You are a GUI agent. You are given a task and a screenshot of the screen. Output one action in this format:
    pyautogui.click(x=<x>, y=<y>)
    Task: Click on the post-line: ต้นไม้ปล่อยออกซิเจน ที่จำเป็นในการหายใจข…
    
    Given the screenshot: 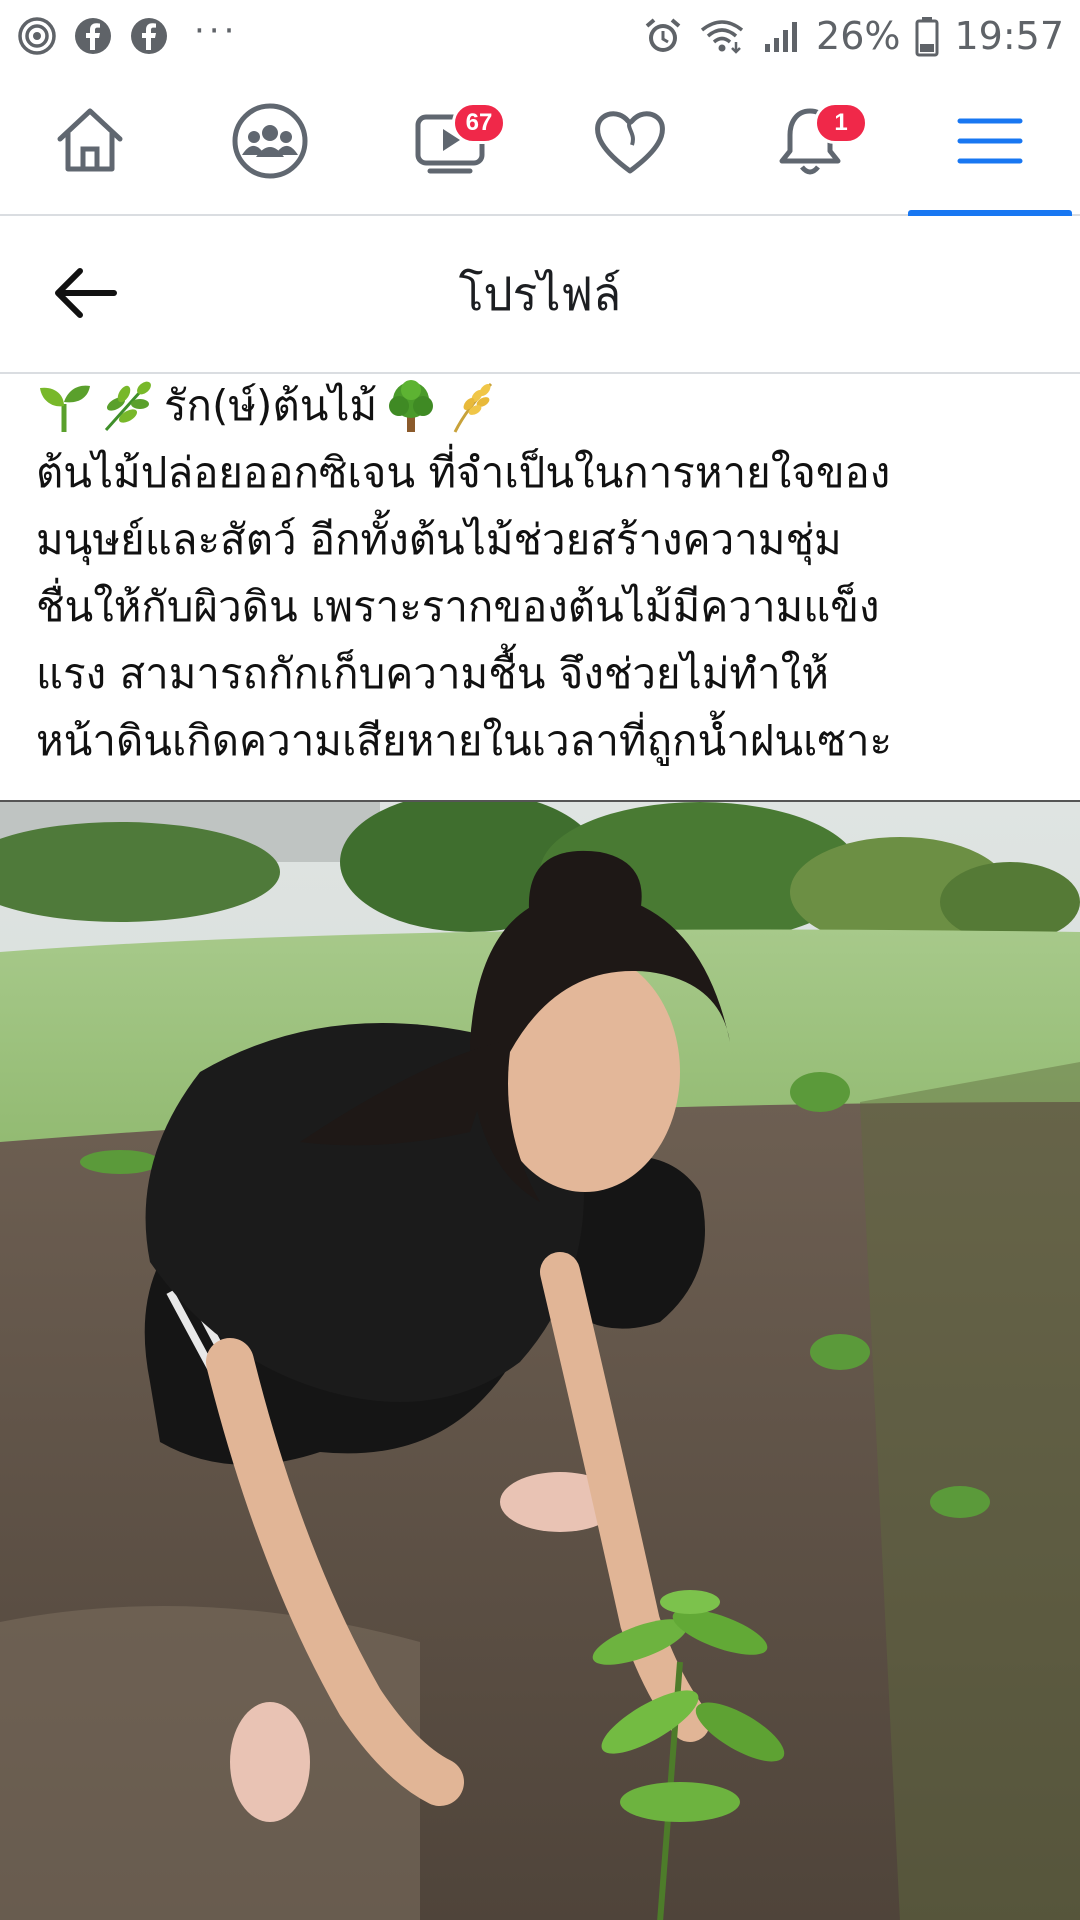 What is the action you would take?
    pyautogui.click(x=463, y=472)
    